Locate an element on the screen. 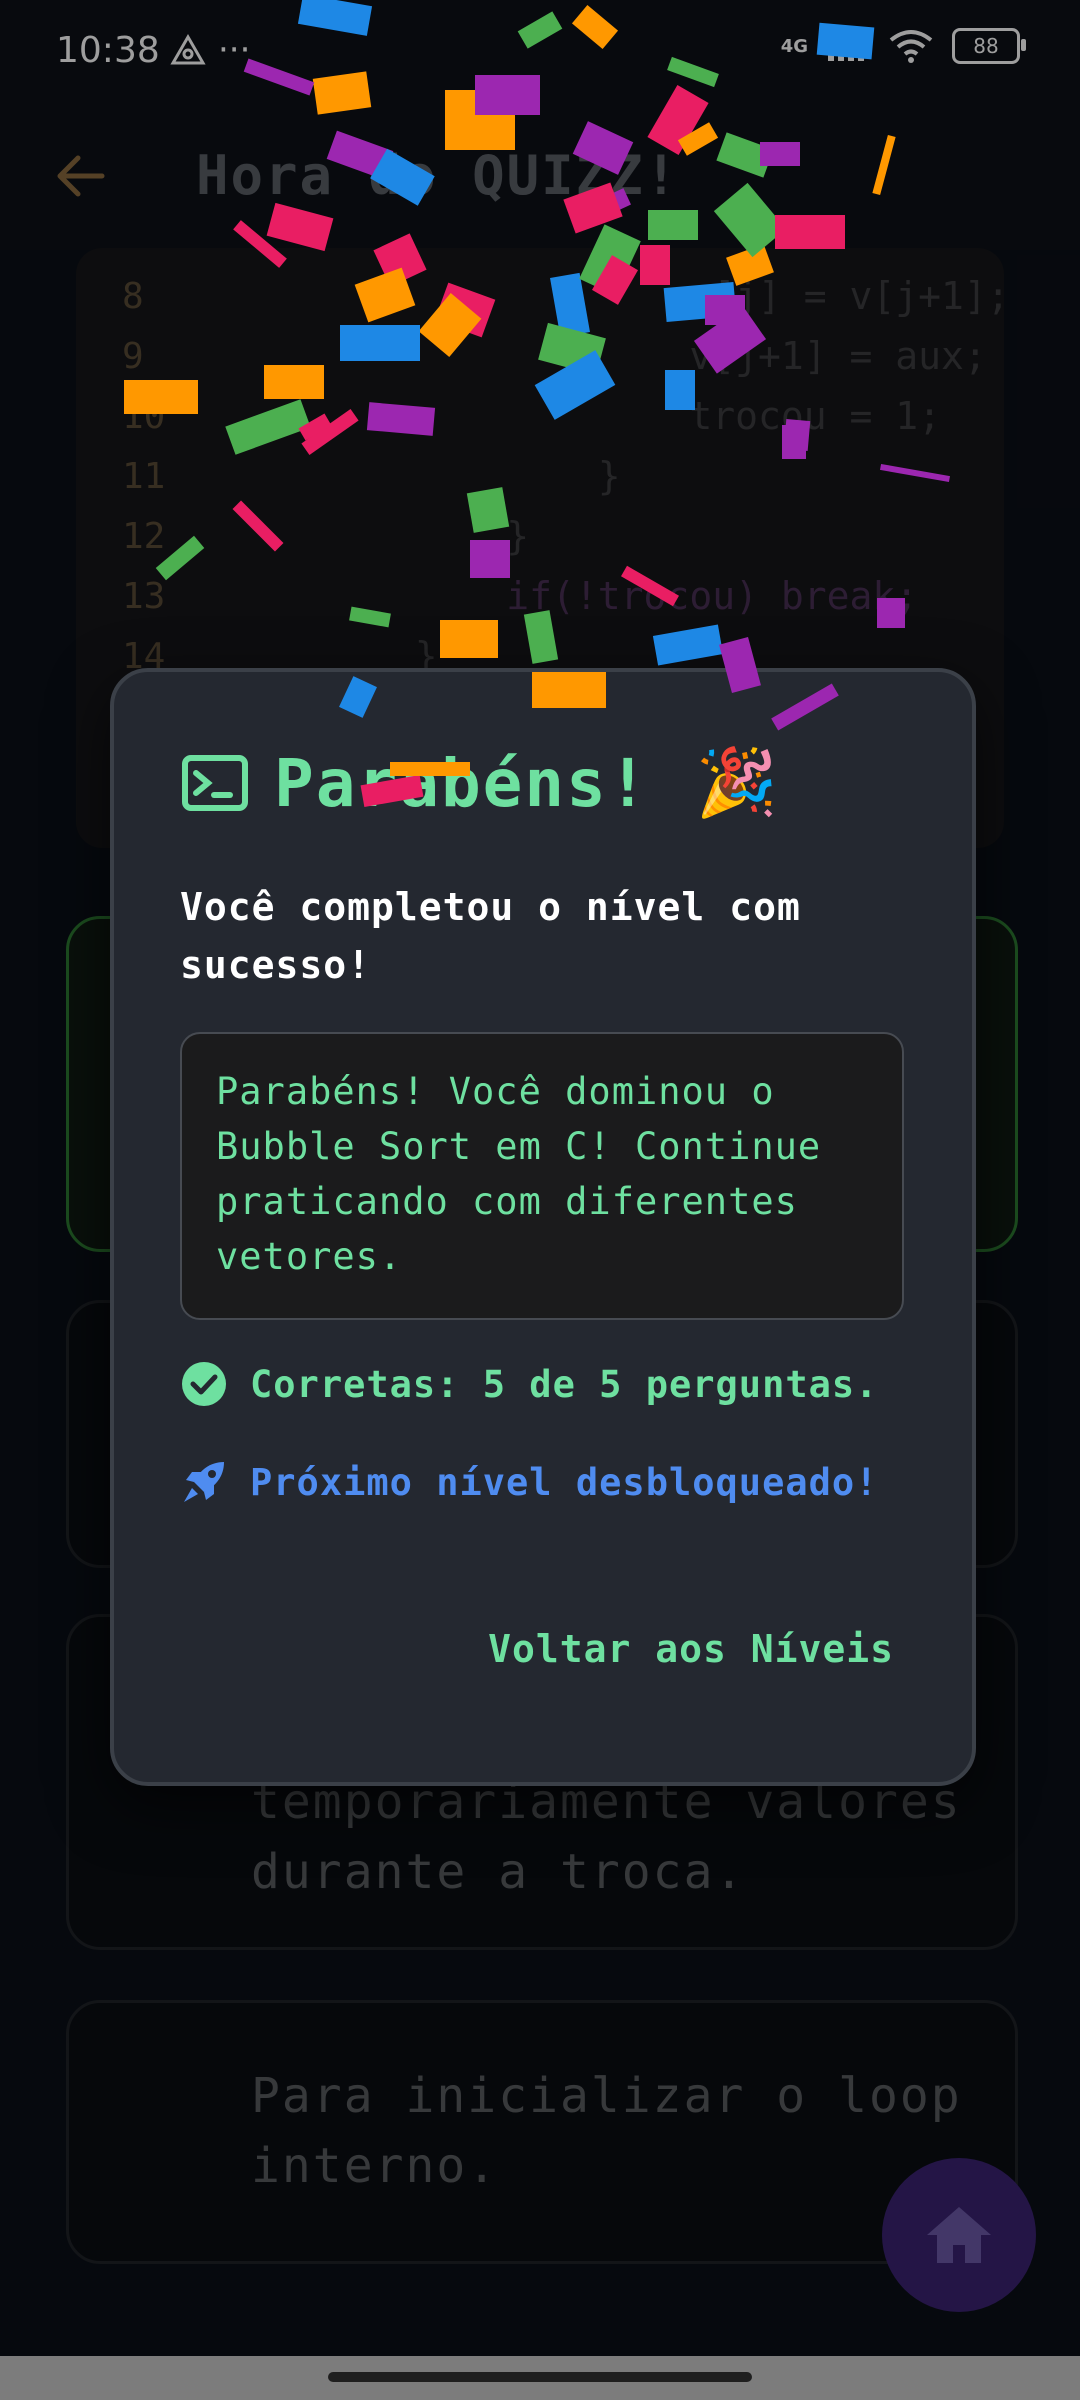  dialog-title: Parabéns! is located at coordinates (462, 783).